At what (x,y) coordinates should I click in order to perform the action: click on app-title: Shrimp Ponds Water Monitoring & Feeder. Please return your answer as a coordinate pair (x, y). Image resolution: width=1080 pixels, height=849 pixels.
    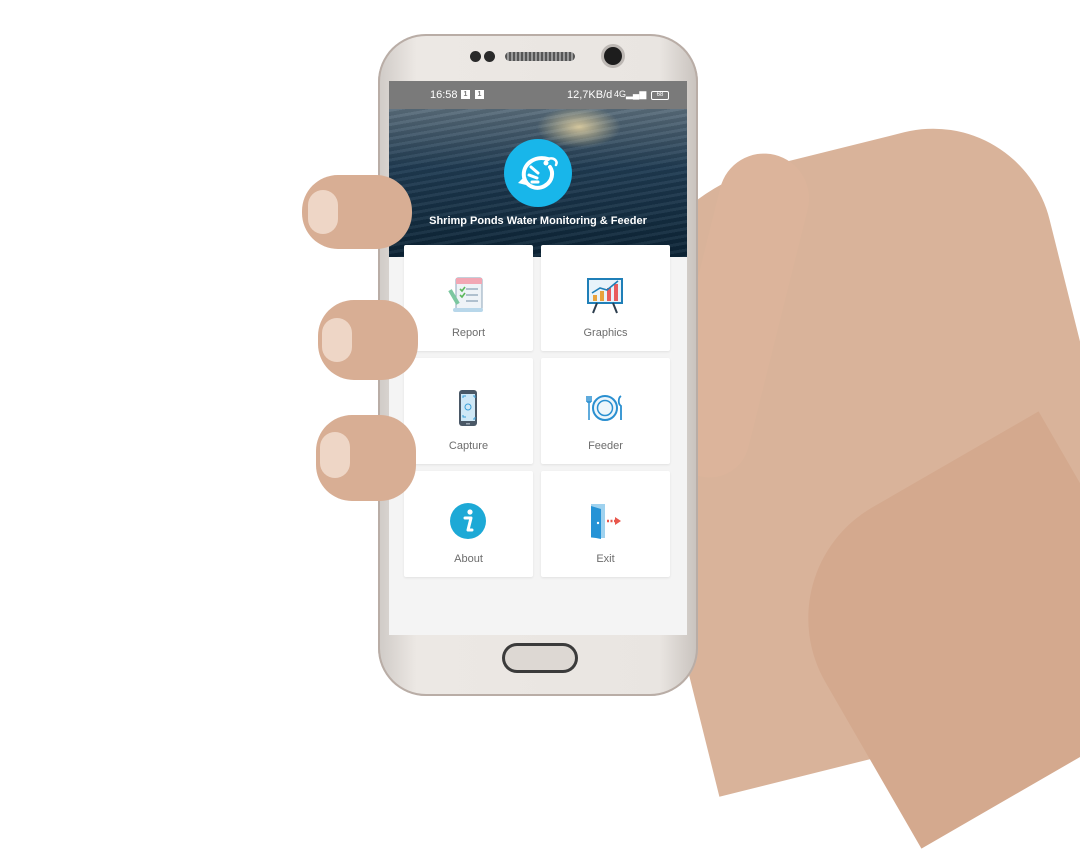
    Looking at the image, I should click on (538, 221).